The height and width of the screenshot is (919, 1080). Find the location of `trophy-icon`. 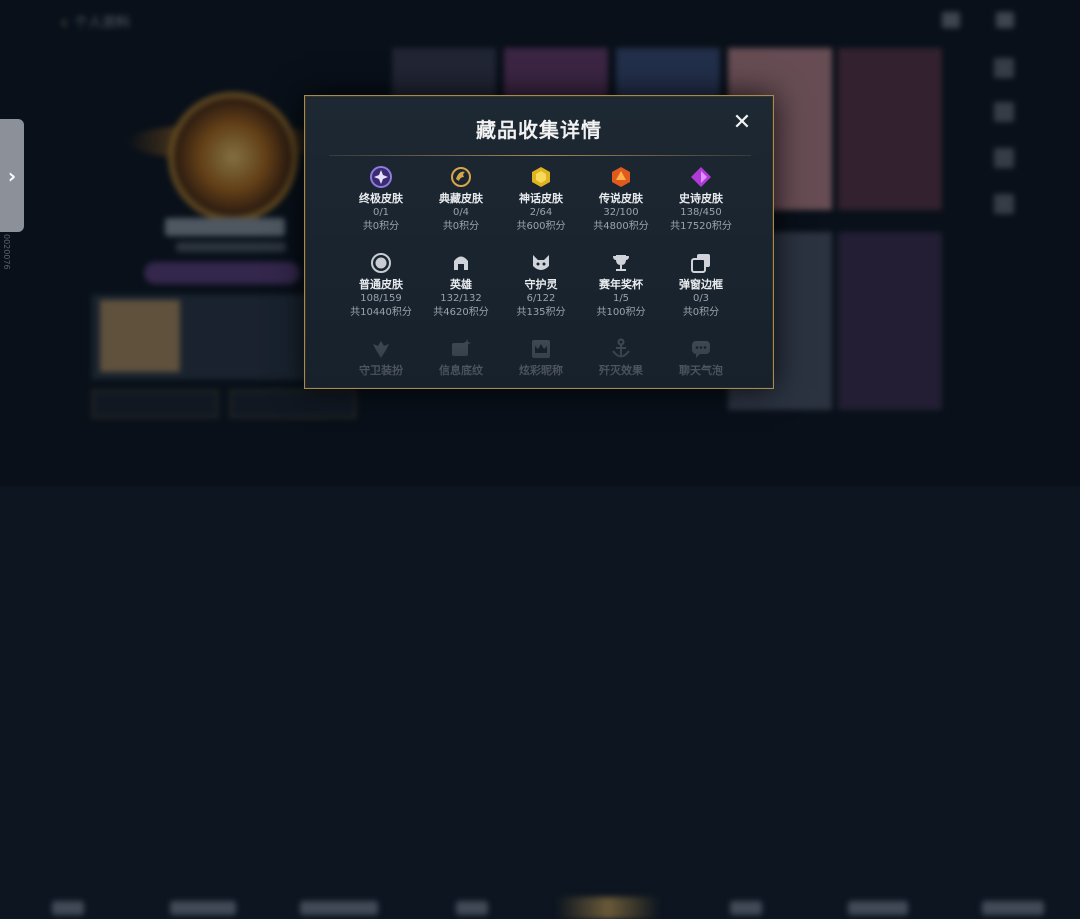

trophy-icon is located at coordinates (621, 263).